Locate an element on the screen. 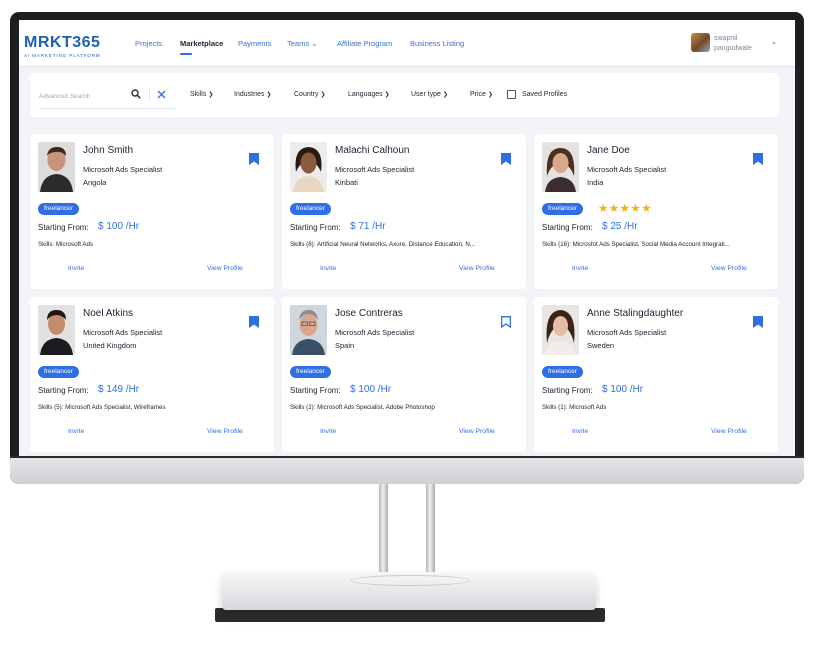  filter-country-label: Country is located at coordinates (306, 94).